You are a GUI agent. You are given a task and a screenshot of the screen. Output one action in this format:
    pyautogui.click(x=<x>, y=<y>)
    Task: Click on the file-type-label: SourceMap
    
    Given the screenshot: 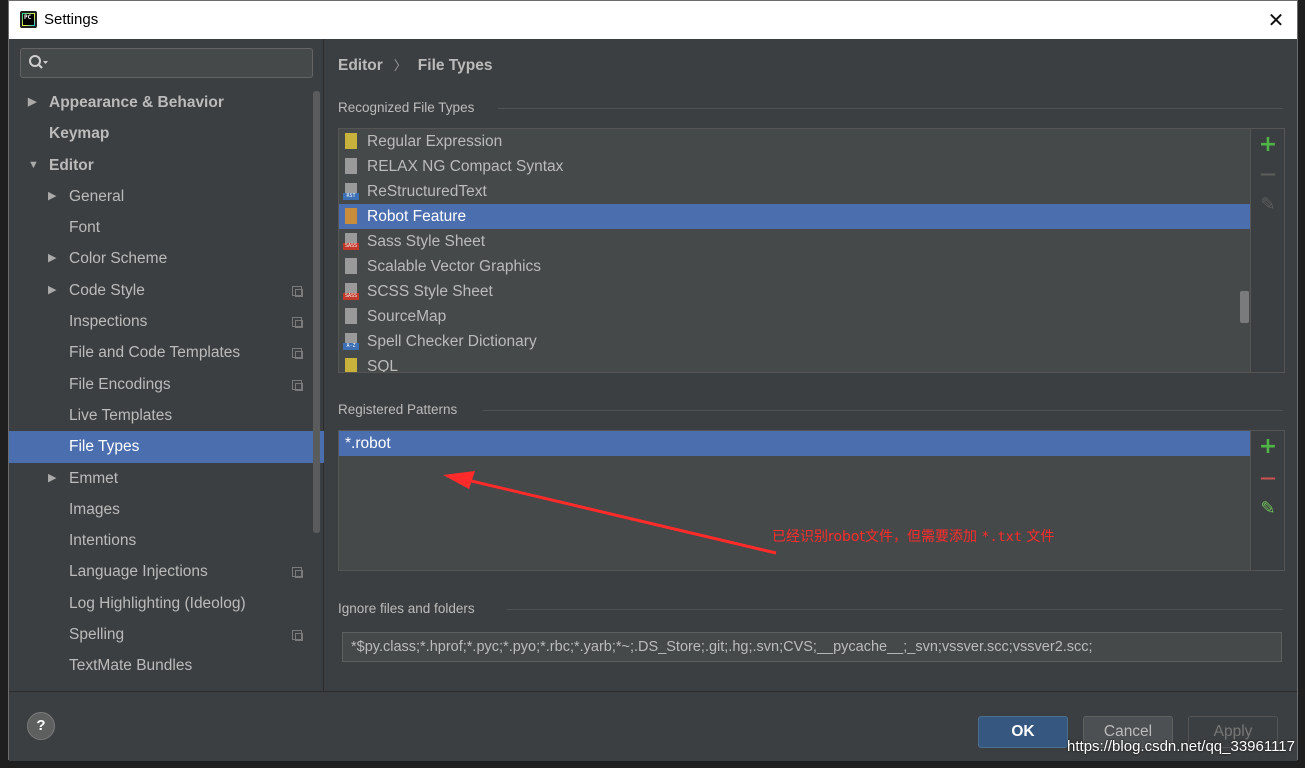 What is the action you would take?
    pyautogui.click(x=407, y=316)
    